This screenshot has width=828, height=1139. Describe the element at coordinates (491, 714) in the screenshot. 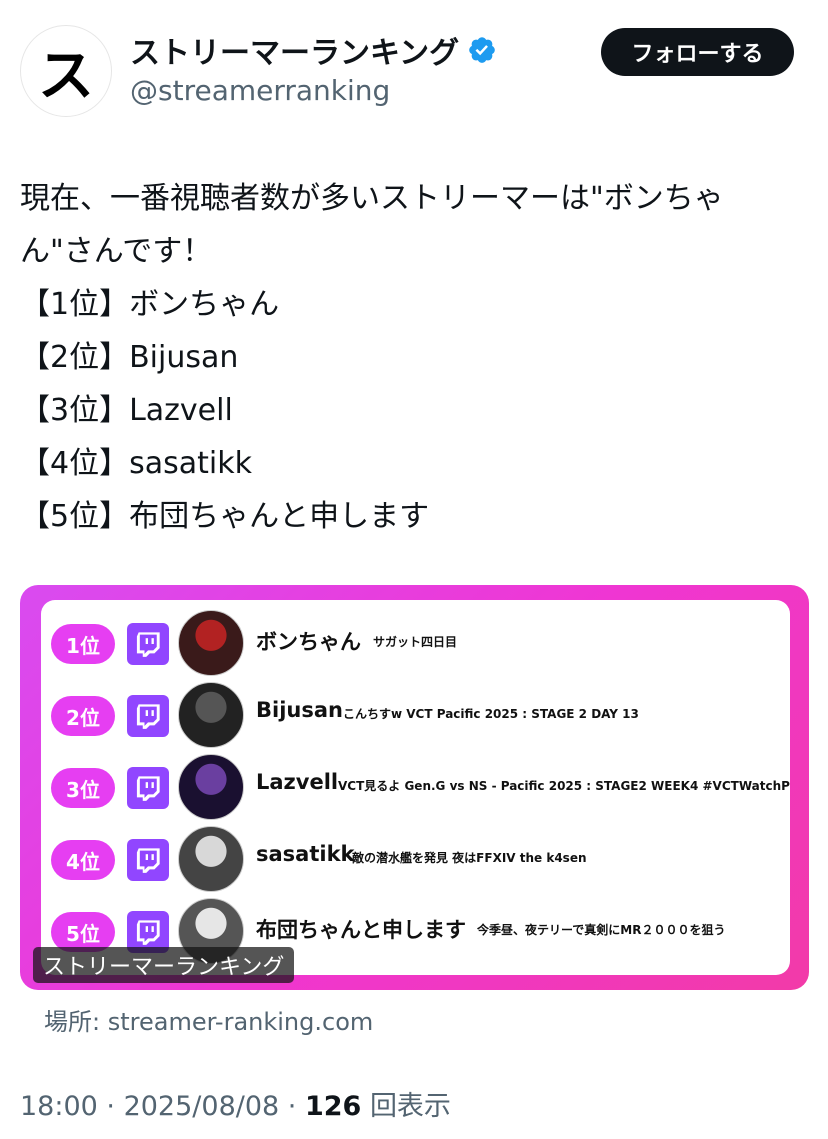

I see `stream-title: こんちすw VCT Pacific 2025 : STAGE 2 DAY 13` at that location.